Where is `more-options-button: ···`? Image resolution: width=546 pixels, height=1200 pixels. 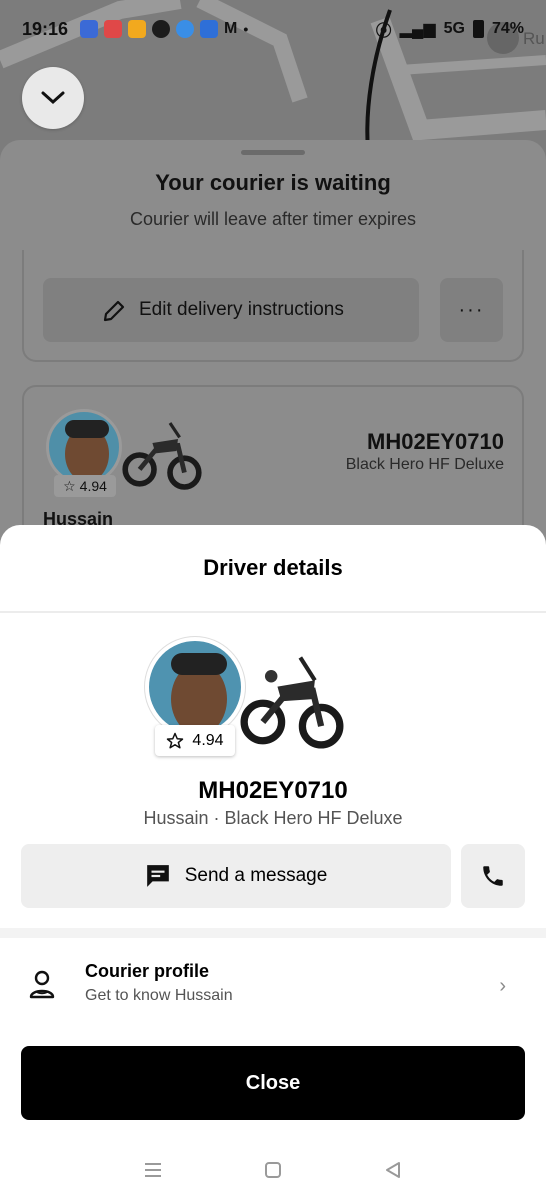 more-options-button: ··· is located at coordinates (471, 310).